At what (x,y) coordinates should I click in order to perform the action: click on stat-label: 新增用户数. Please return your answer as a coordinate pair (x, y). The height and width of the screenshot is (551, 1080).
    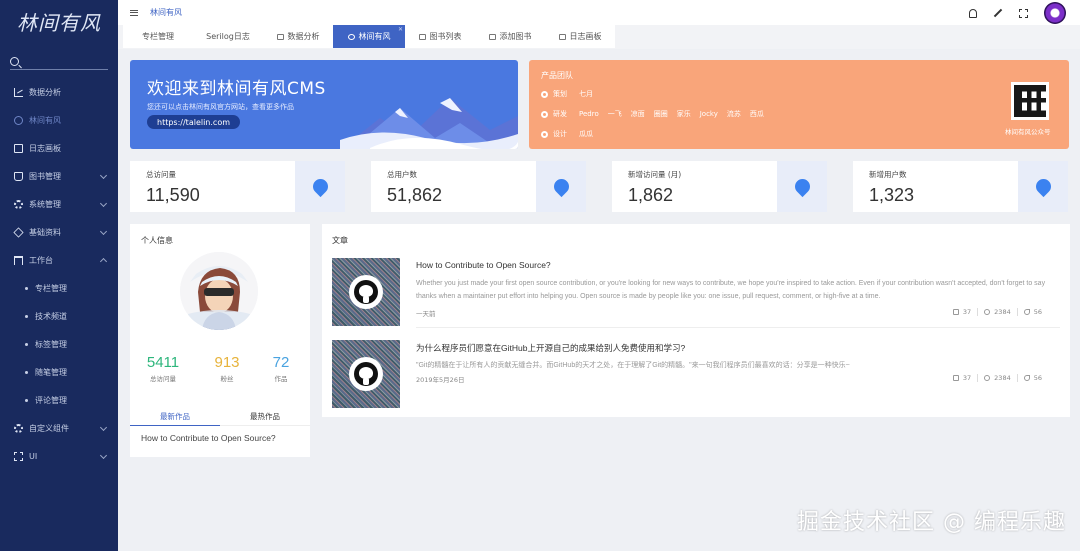
    Looking at the image, I should click on (888, 174).